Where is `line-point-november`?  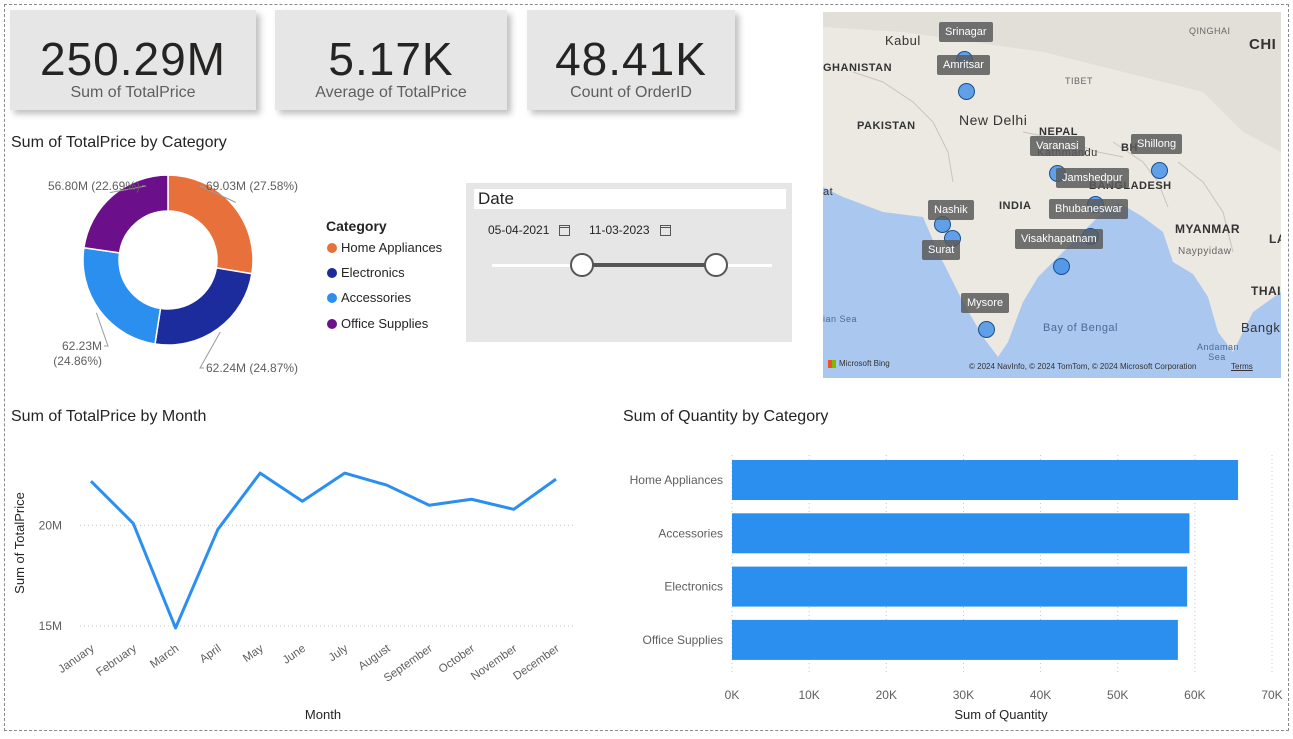
line-point-november is located at coordinates (514, 509).